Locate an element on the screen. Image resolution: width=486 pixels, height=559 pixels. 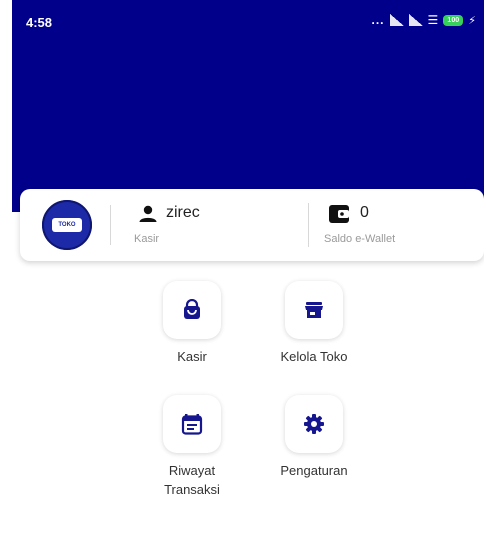
menu-kasir: Kasir is located at coordinates (192, 323).